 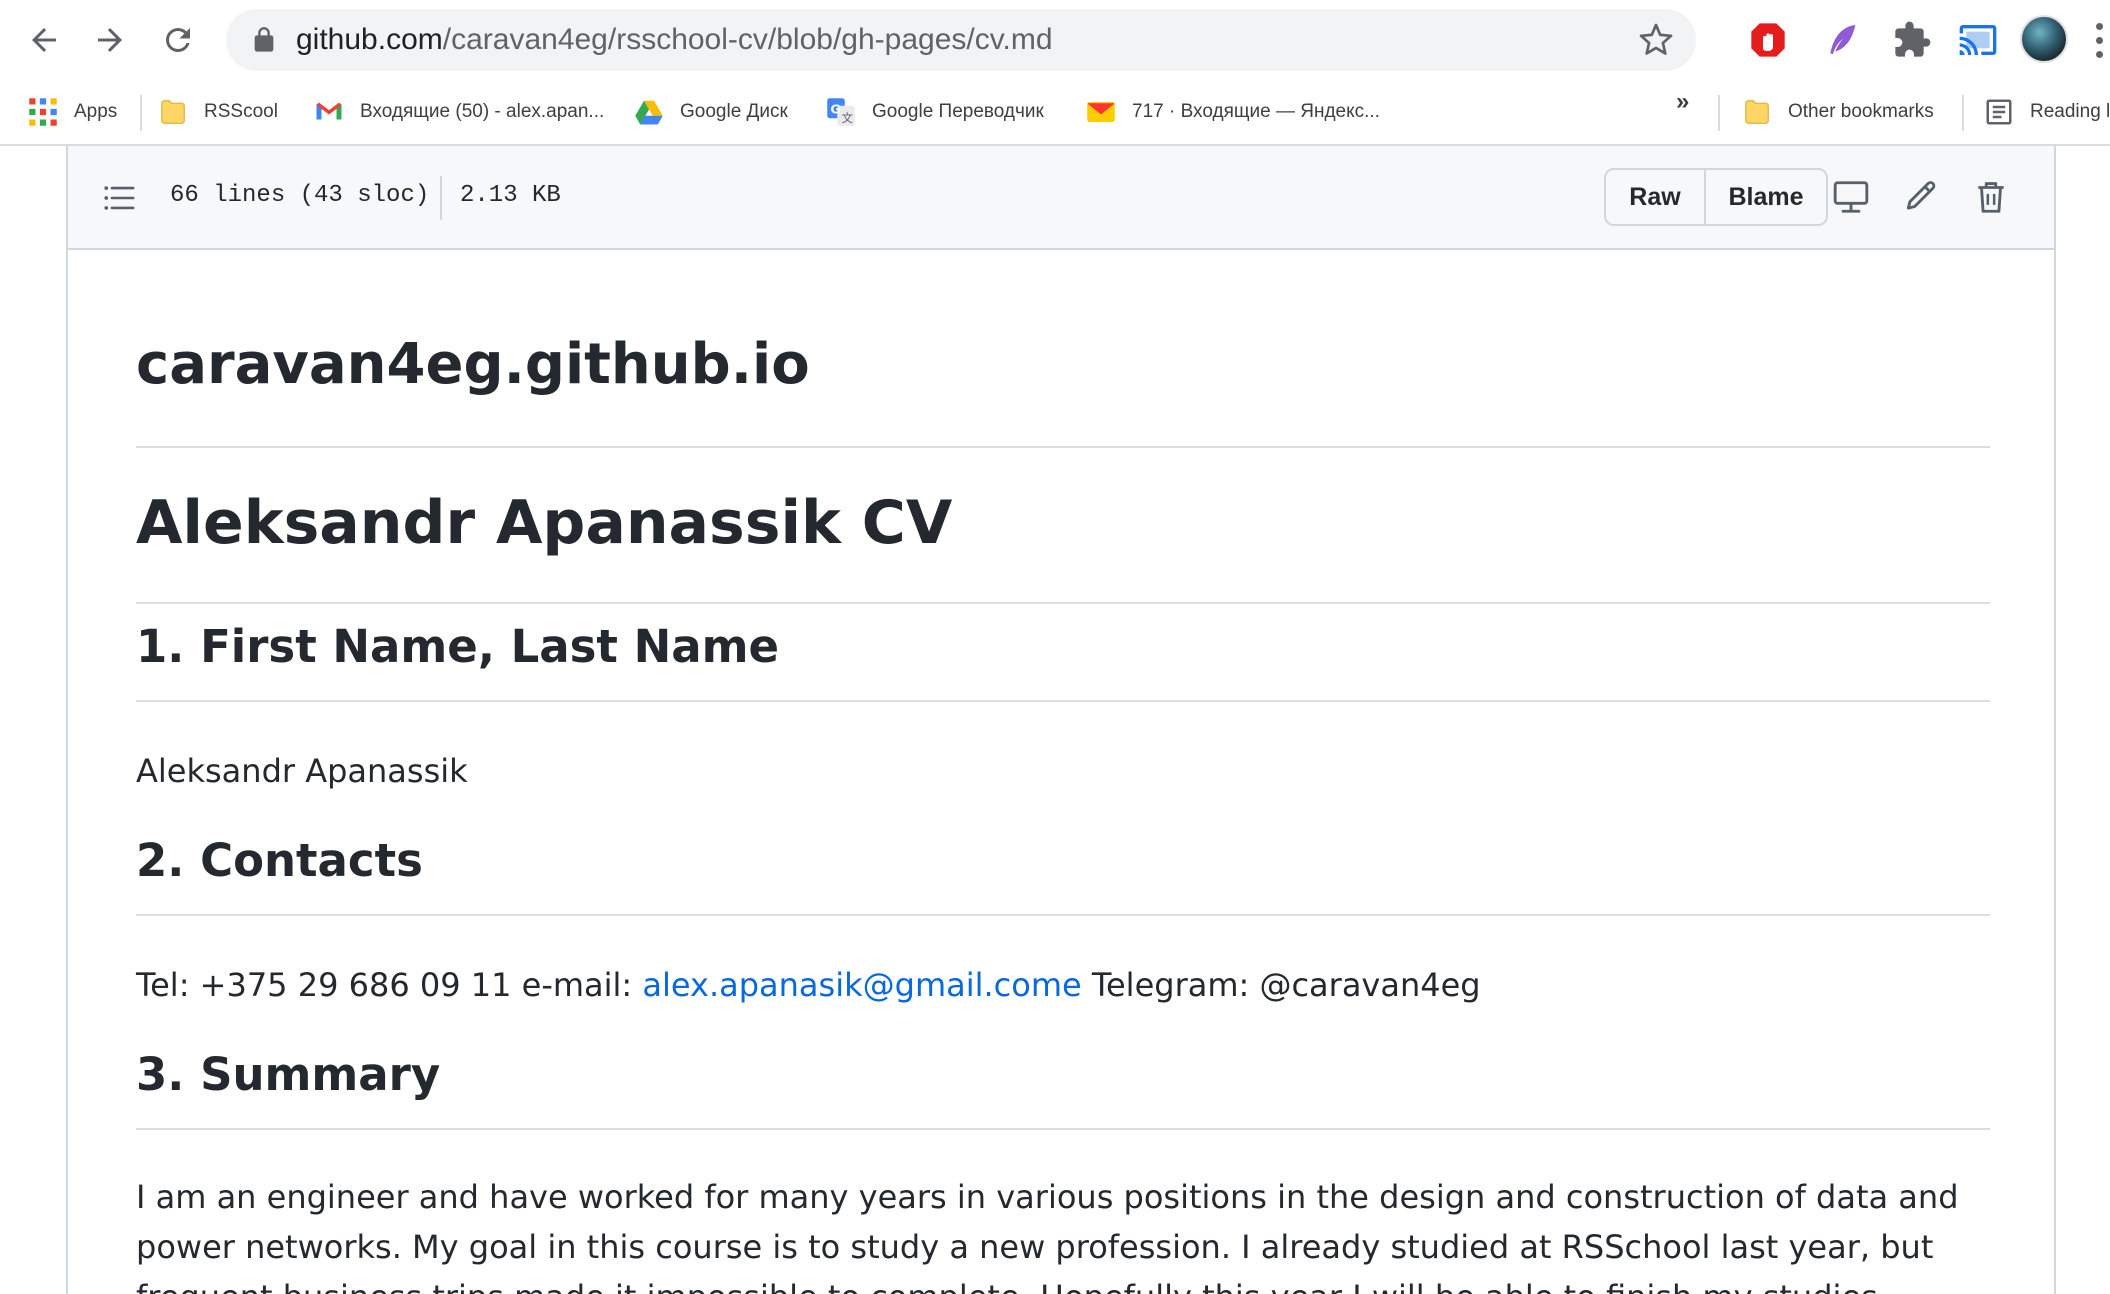 I want to click on file-size: 2.13 KB, so click(x=510, y=195).